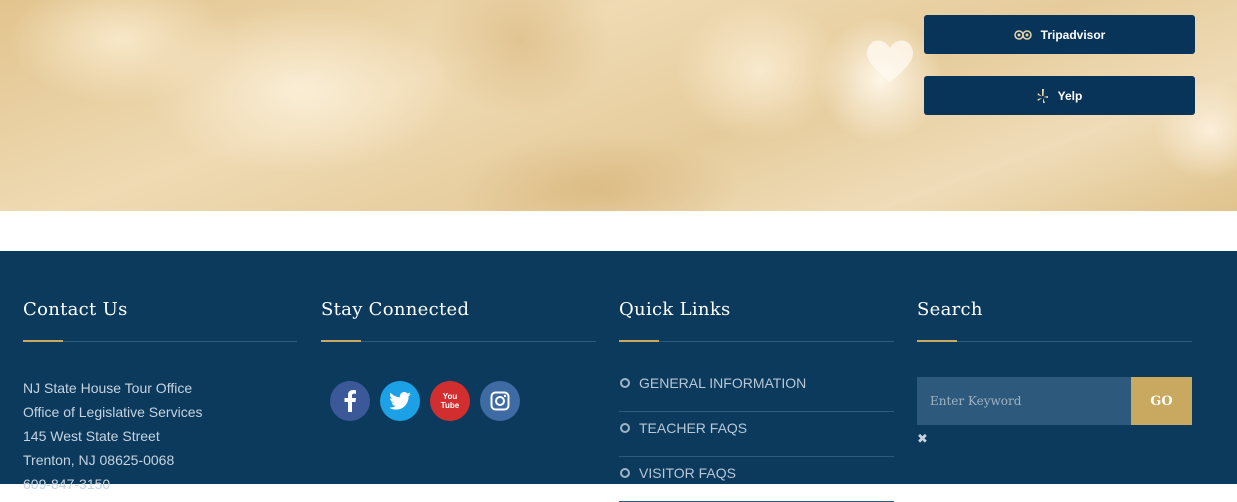  Describe the element at coordinates (1073, 34) in the screenshot. I see `tripadvisor-label: Tripadvisor` at that location.